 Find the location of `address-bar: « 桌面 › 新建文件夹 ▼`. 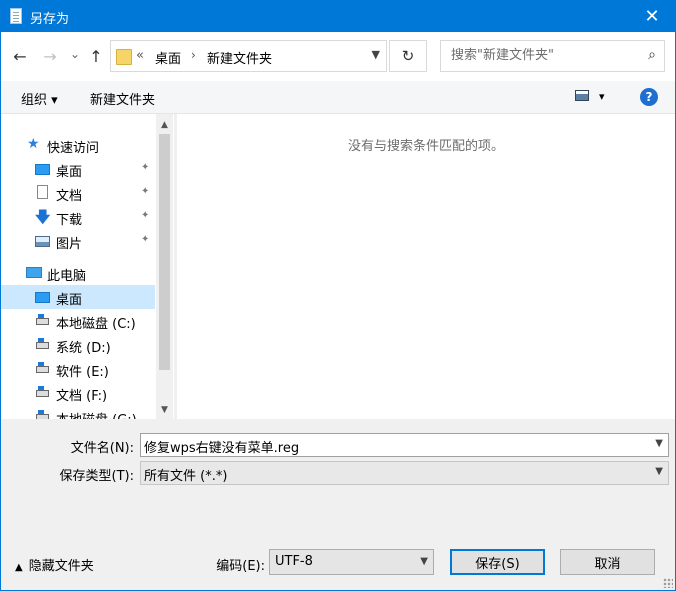

address-bar: « 桌面 › 新建文件夹 ▼ is located at coordinates (248, 56).